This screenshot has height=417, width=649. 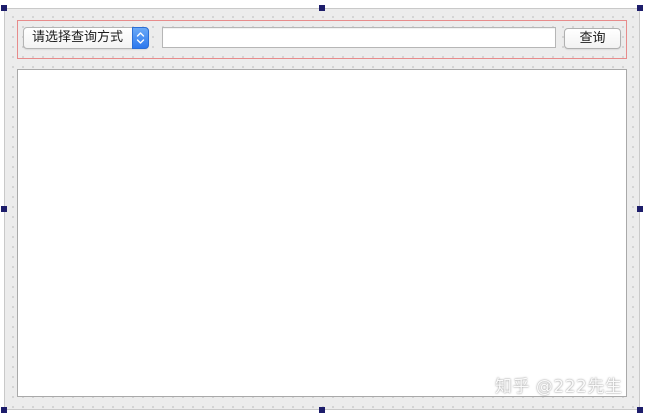 I want to click on query-mode-select: 请选择查询方式, so click(x=86, y=38).